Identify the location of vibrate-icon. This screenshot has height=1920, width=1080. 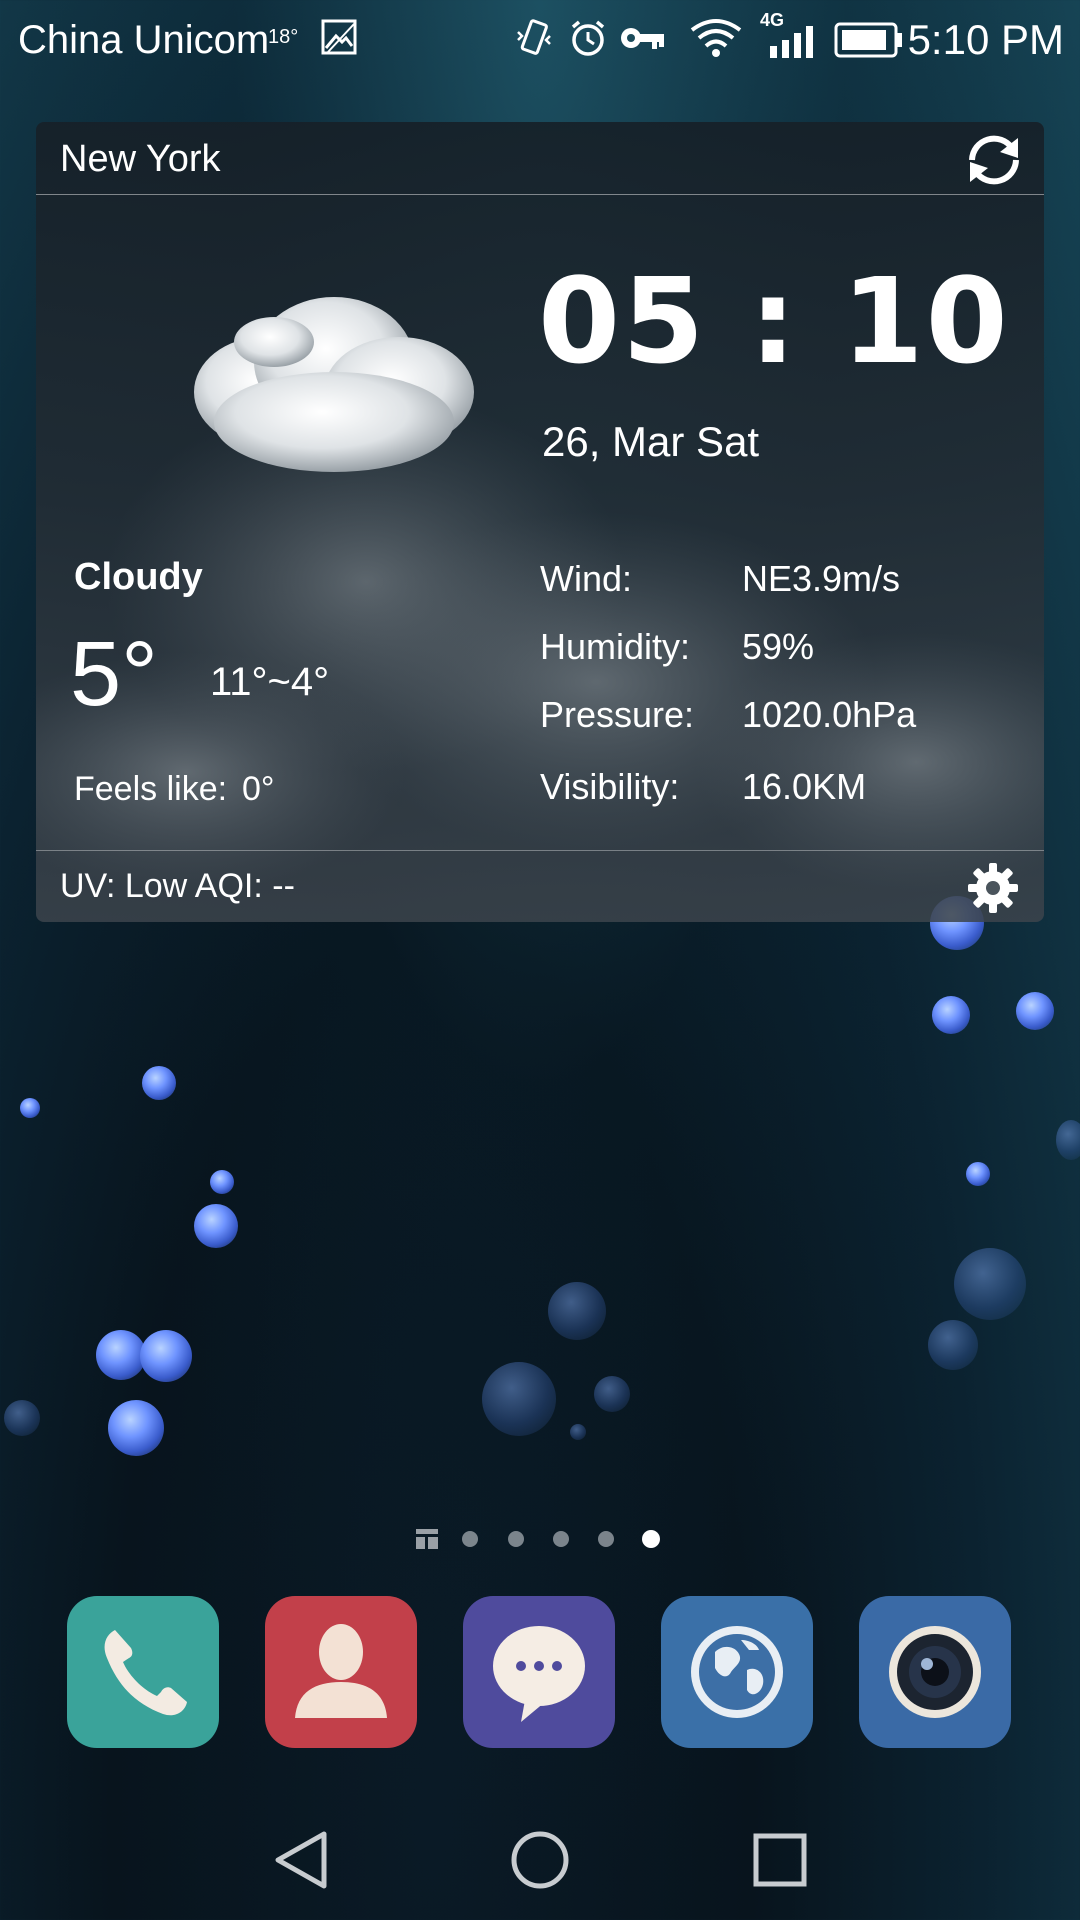
(534, 37).